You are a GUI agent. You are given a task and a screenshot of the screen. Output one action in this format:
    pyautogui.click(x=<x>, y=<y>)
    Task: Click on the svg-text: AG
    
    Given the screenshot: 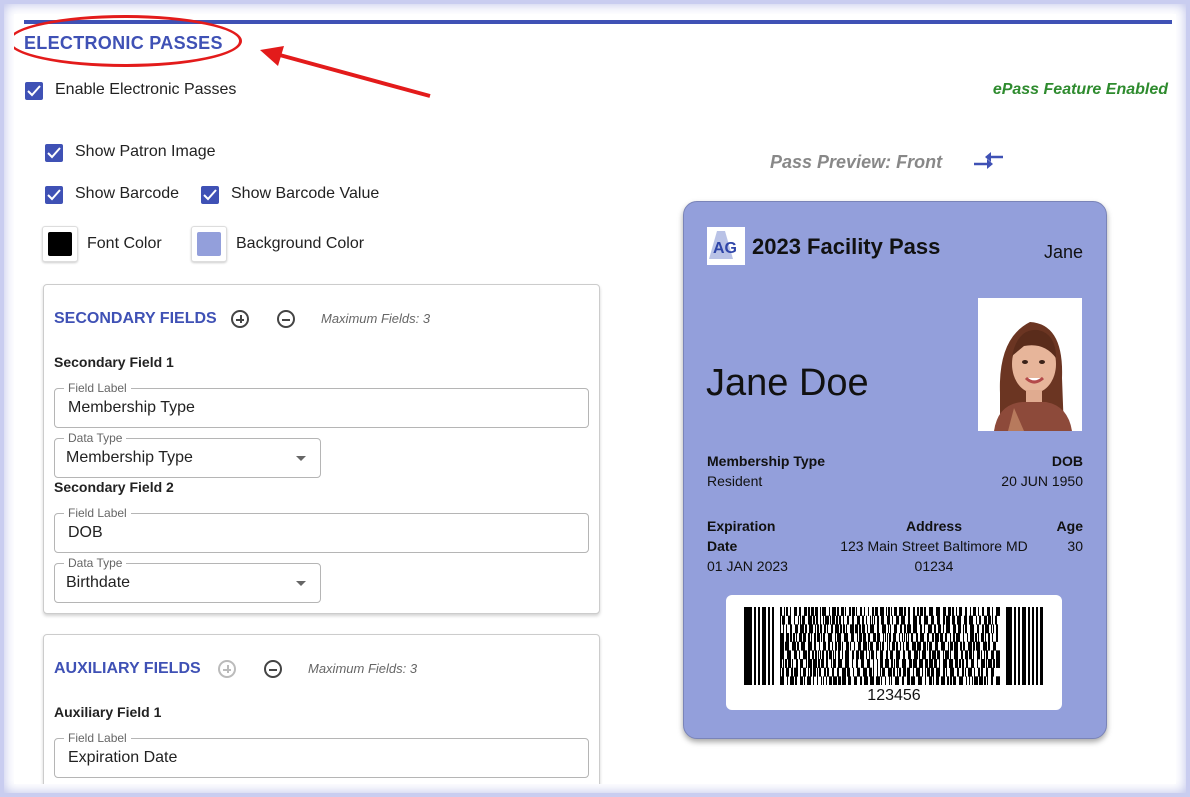 What is the action you would take?
    pyautogui.click(x=725, y=248)
    